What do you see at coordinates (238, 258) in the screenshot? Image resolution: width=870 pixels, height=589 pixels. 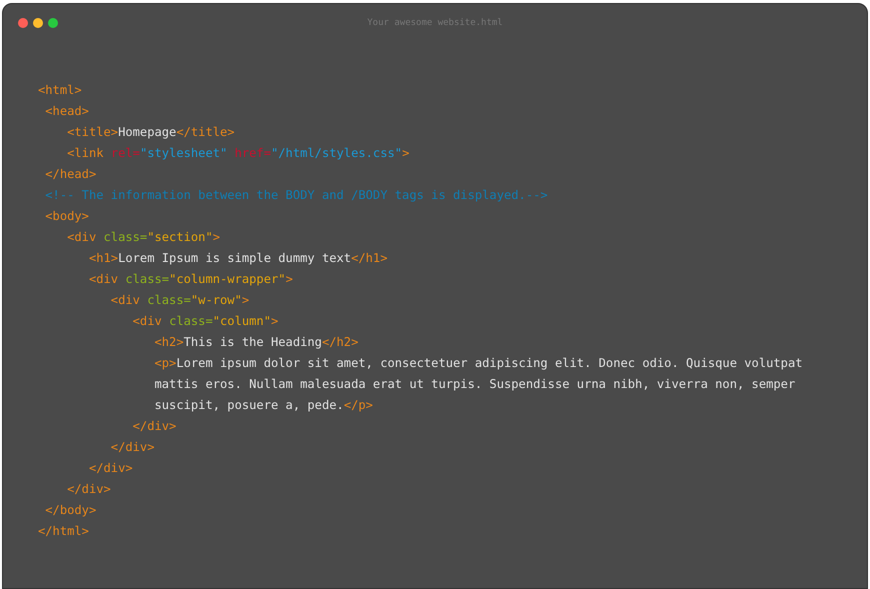 I see `code-line: <h1>Lorem Ipsum is simple dummy text</h1>` at bounding box center [238, 258].